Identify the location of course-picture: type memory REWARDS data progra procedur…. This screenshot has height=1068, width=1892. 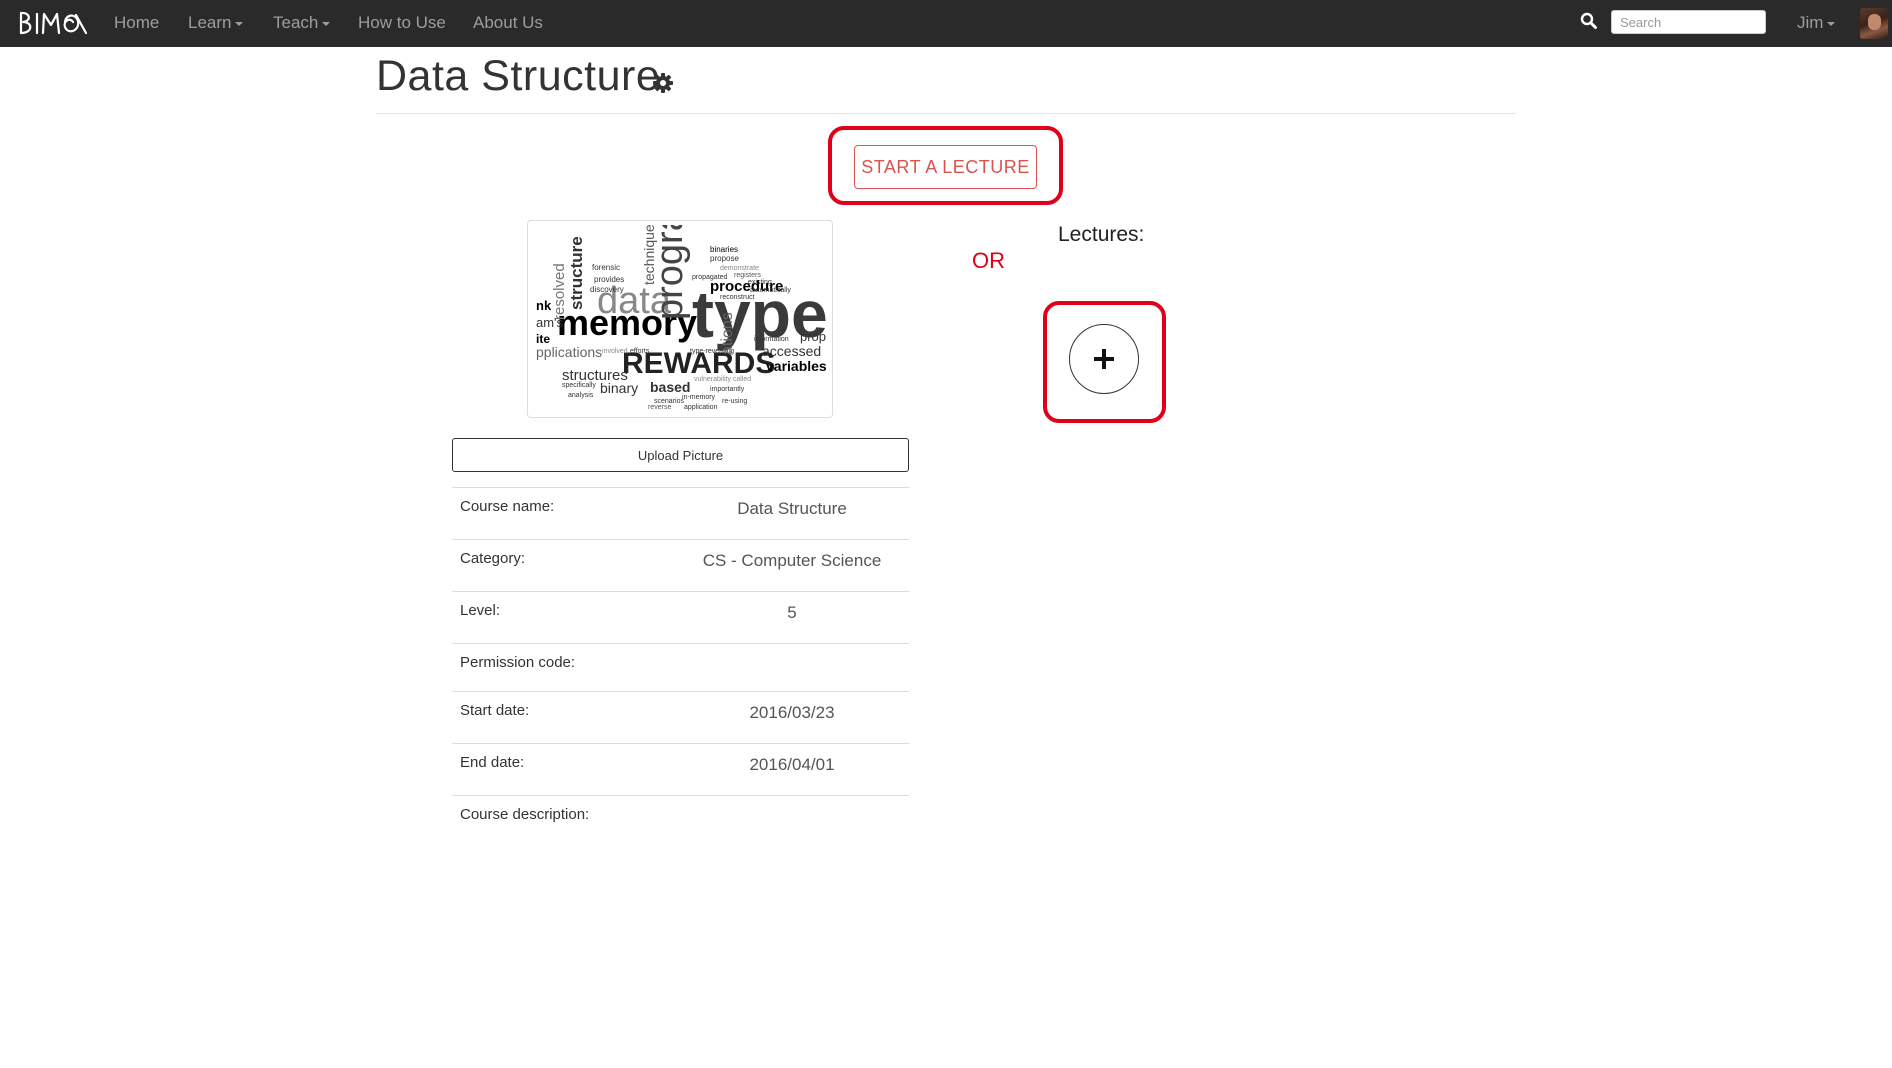
(680, 319).